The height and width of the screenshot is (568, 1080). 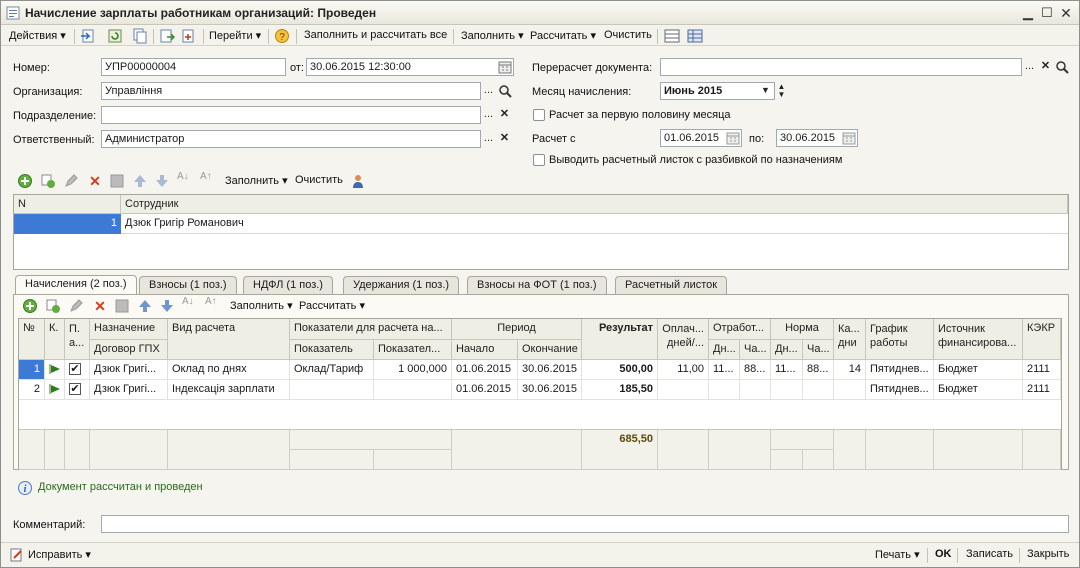 I want to click on spin-icon: ▲ ▼, so click(x=781, y=91).